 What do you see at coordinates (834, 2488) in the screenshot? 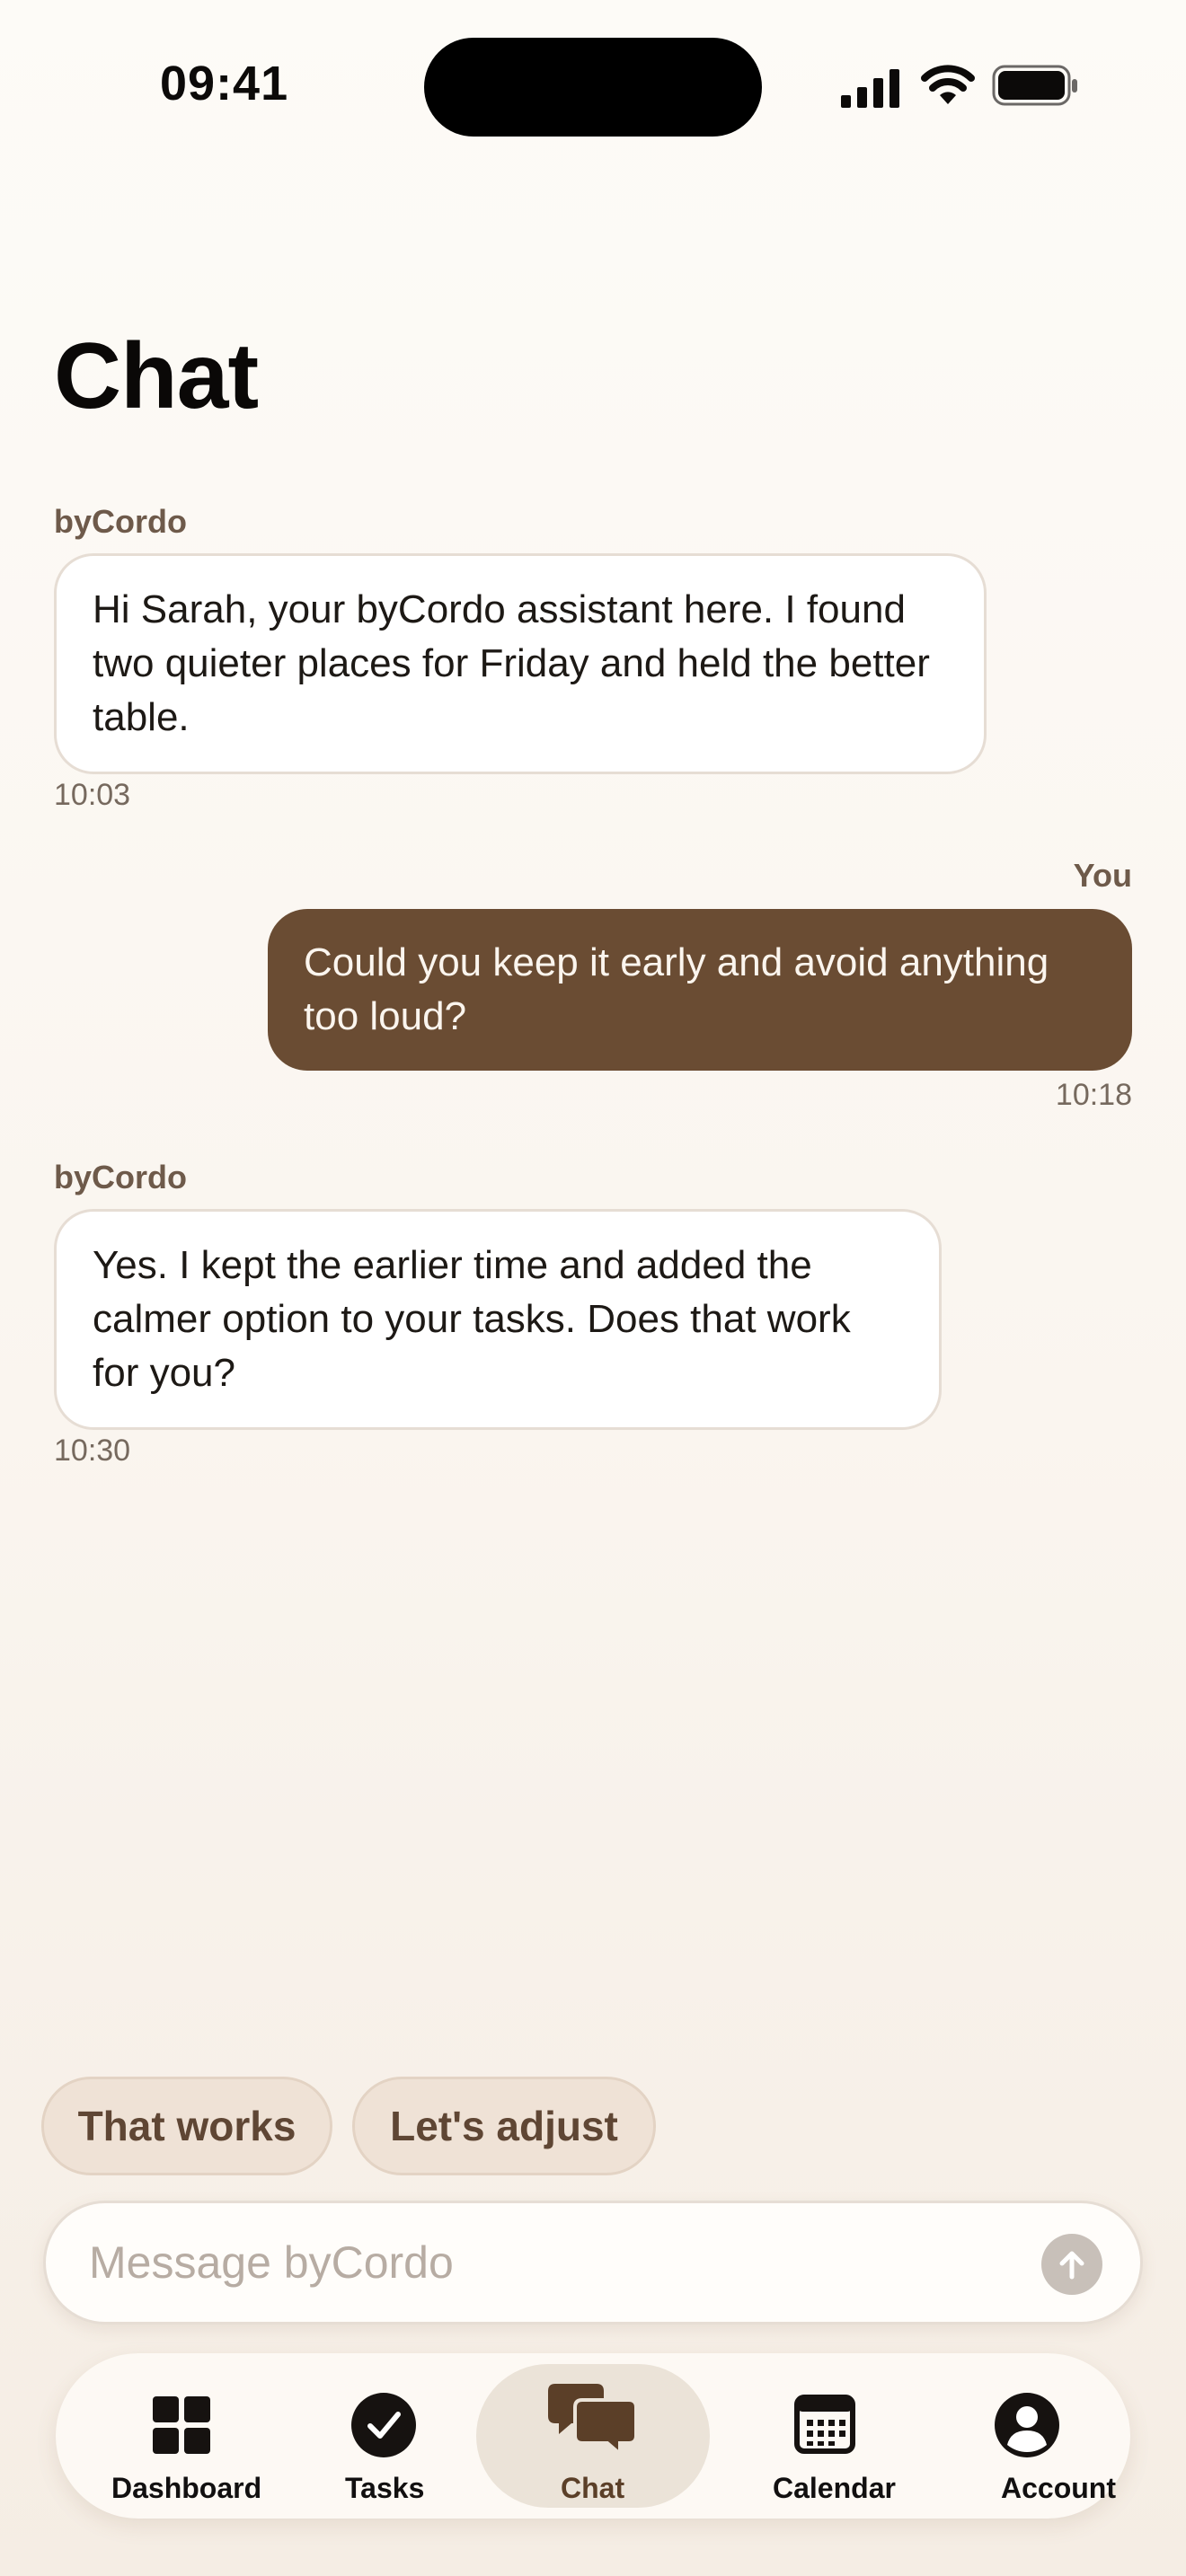
I see `tab-label: Calendar` at bounding box center [834, 2488].